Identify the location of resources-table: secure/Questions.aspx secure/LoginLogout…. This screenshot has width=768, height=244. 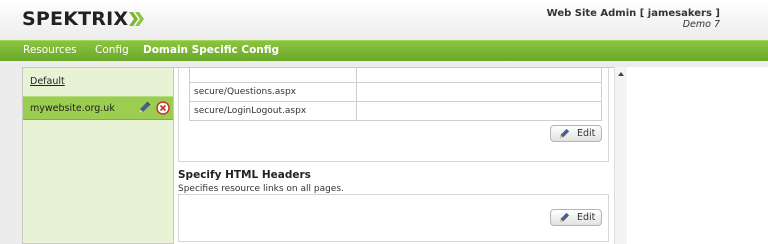
(395, 94).